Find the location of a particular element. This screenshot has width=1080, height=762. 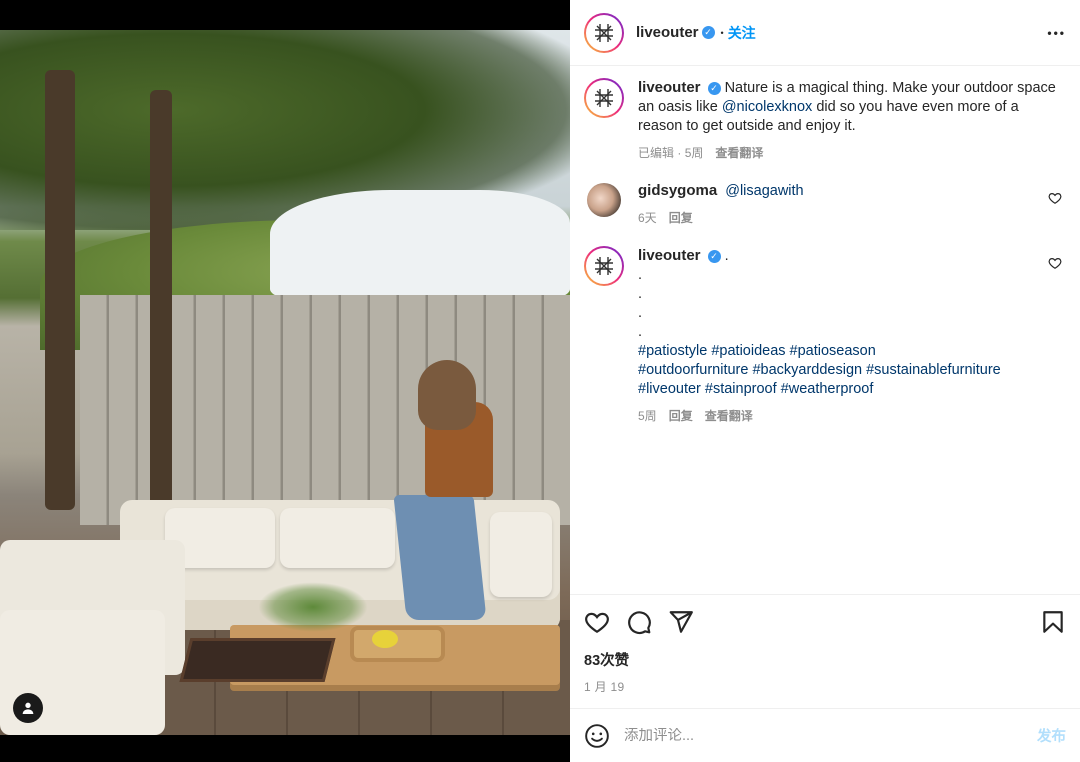

comment-icon is located at coordinates (639, 622).